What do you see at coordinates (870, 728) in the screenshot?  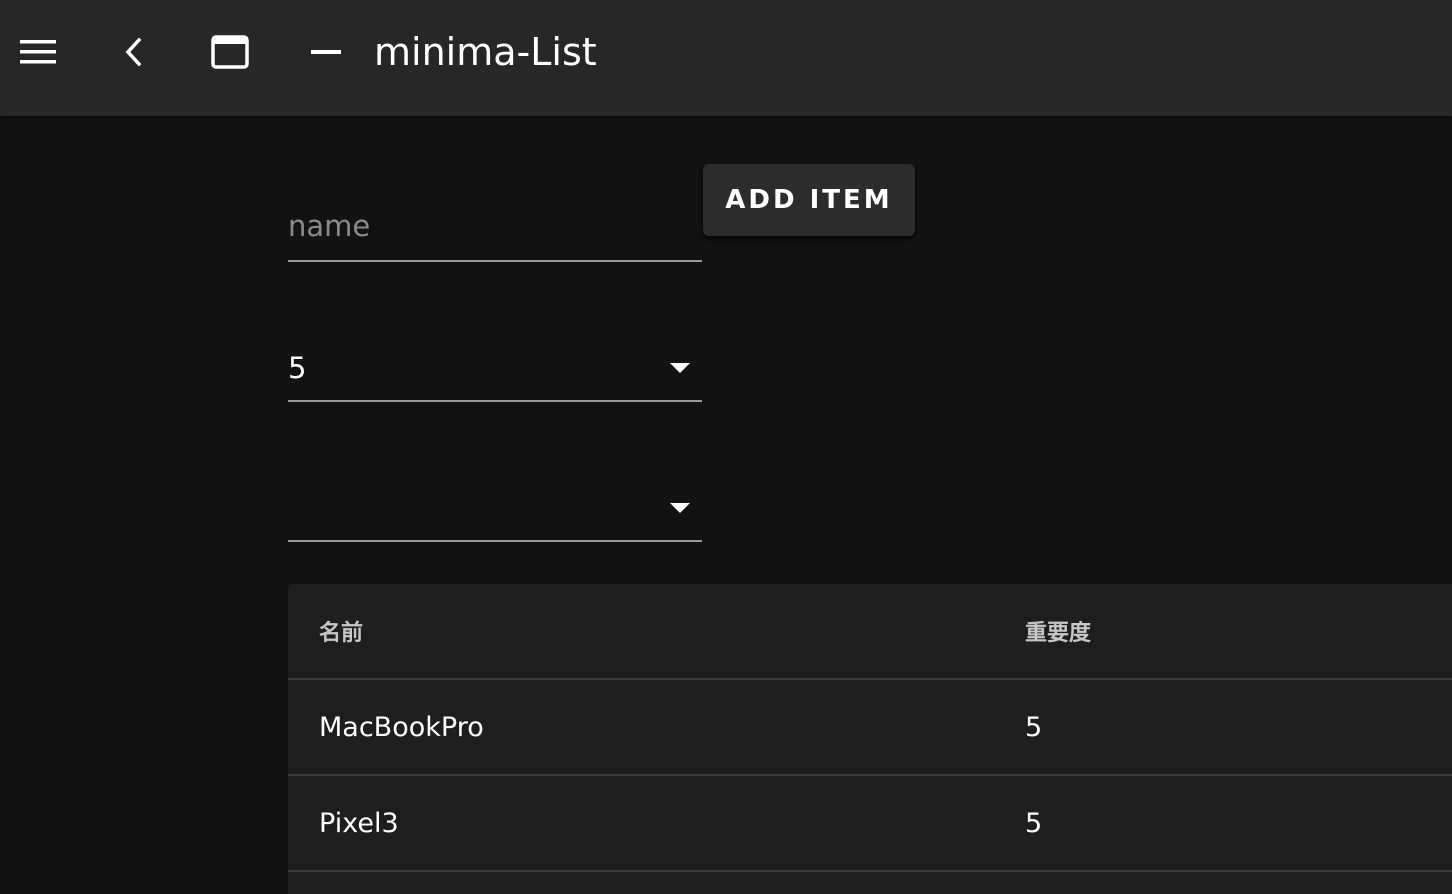 I see `table-row: MacBookPro 5` at bounding box center [870, 728].